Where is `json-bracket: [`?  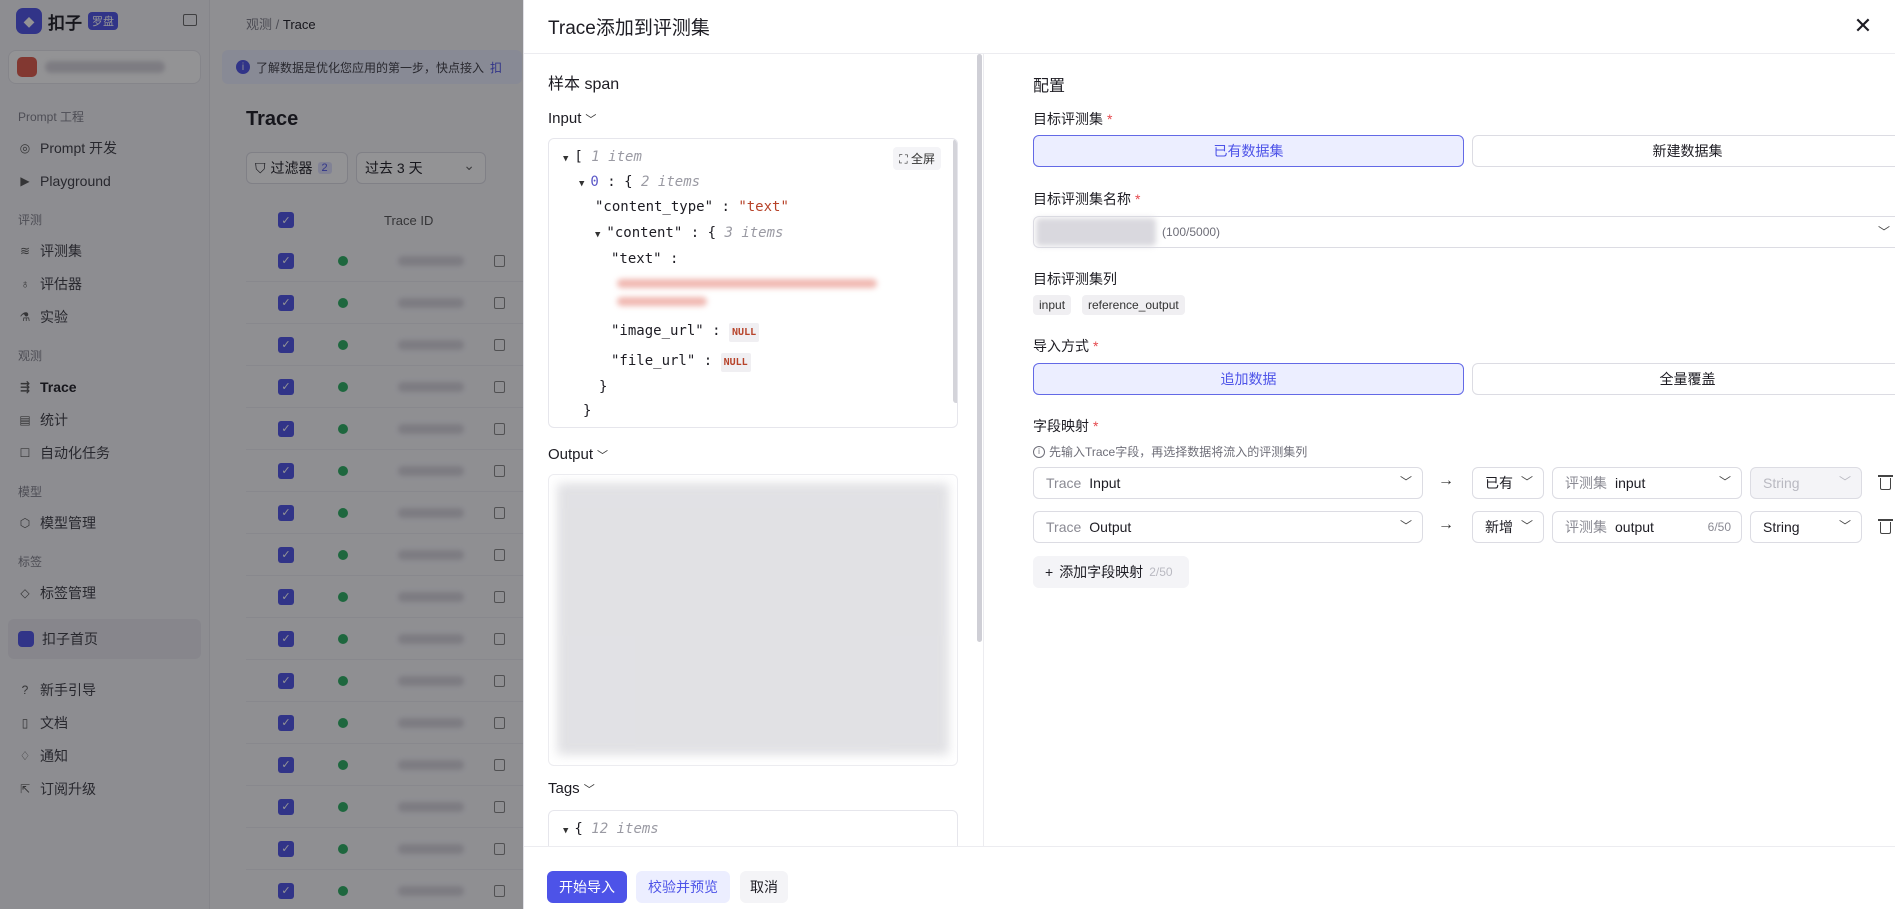
json-bracket: [ is located at coordinates (578, 157).